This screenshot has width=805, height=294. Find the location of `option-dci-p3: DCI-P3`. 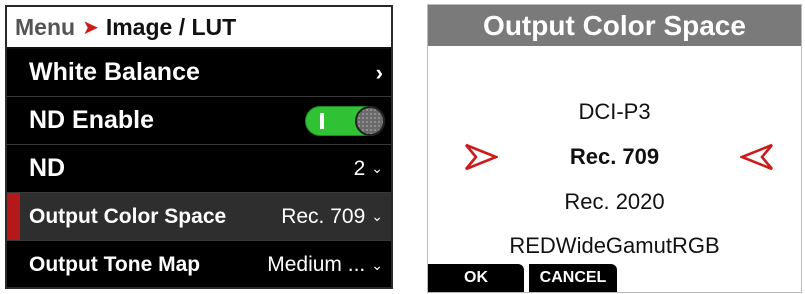

option-dci-p3: DCI-P3 is located at coordinates (614, 112).